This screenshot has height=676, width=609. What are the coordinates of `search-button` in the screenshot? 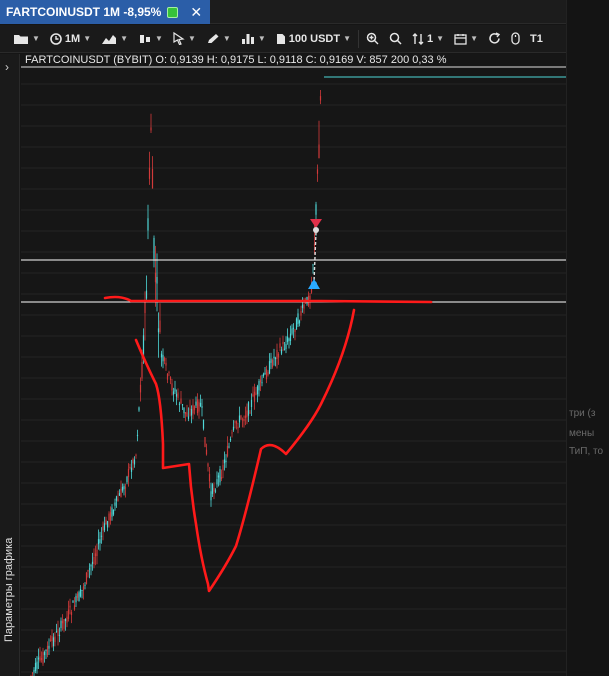 It's located at (395, 39).